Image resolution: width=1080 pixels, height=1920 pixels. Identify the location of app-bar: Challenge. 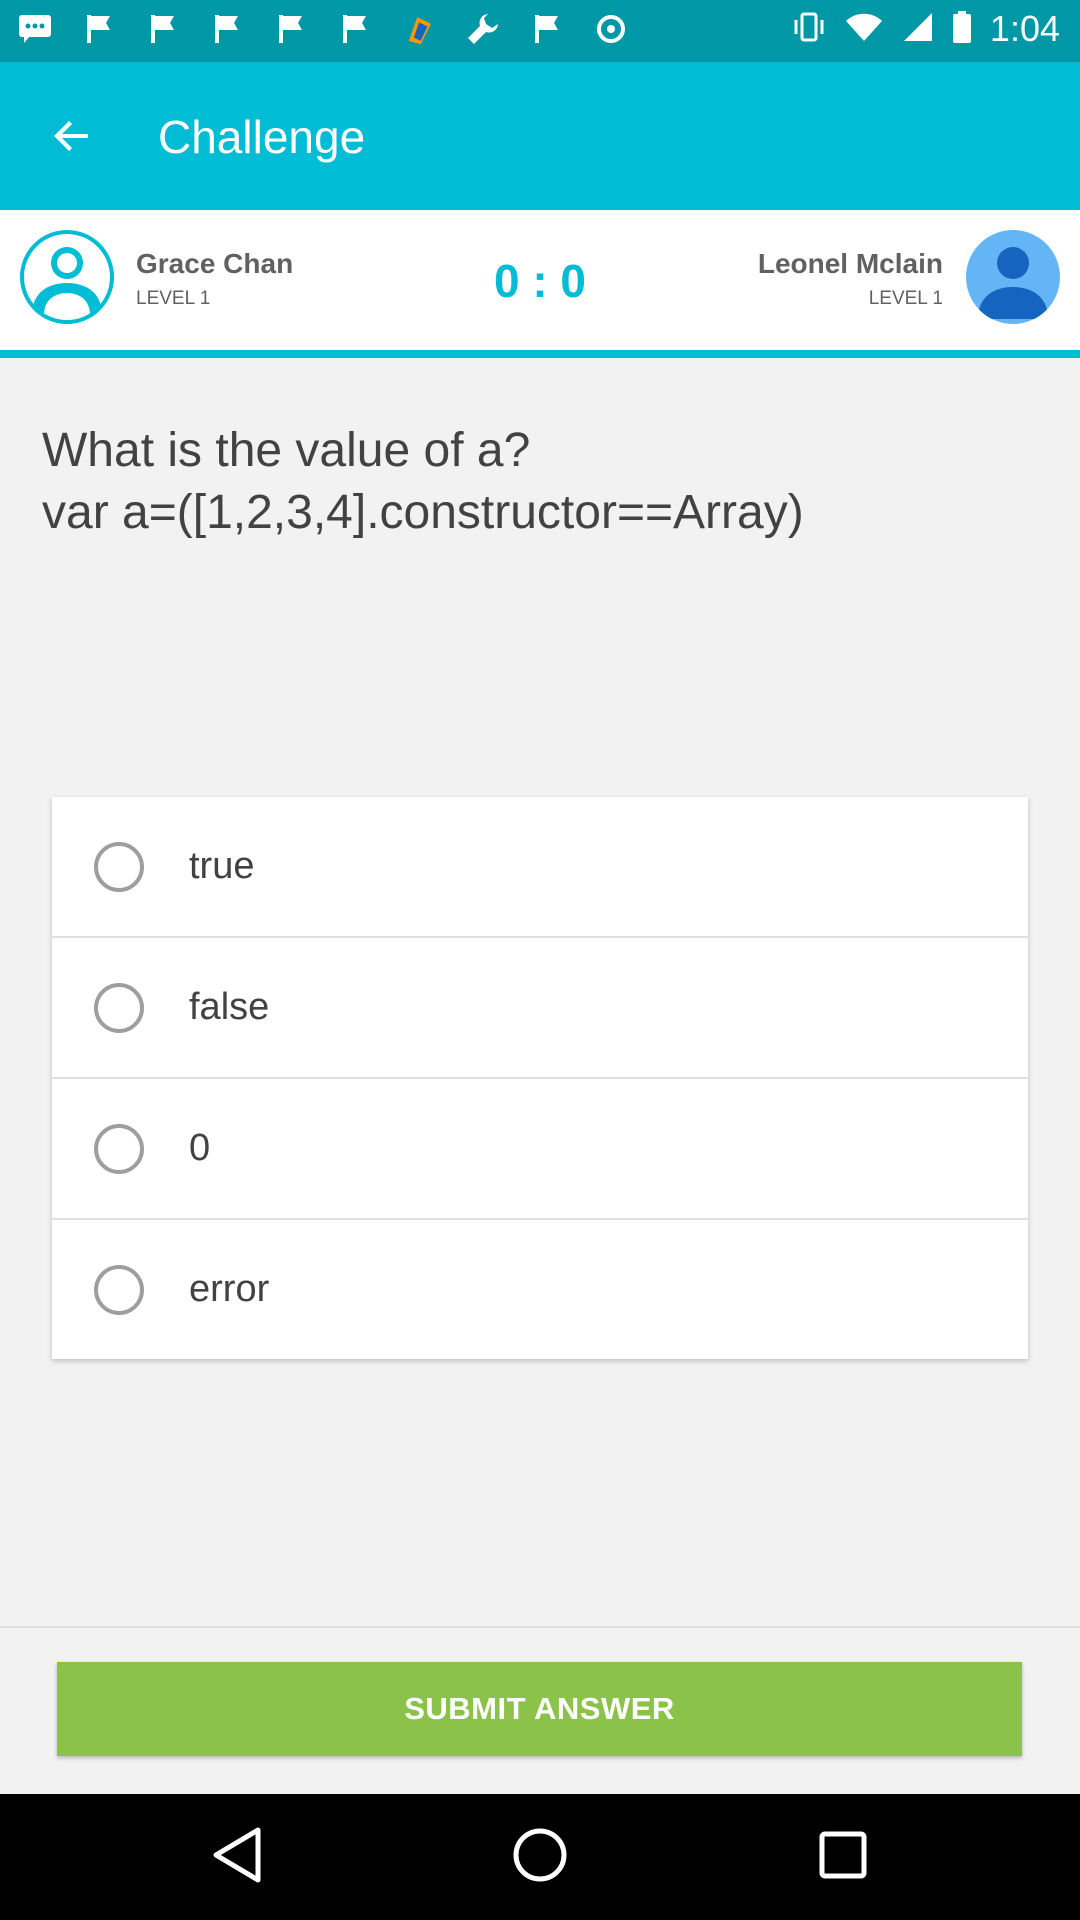
(540, 136).